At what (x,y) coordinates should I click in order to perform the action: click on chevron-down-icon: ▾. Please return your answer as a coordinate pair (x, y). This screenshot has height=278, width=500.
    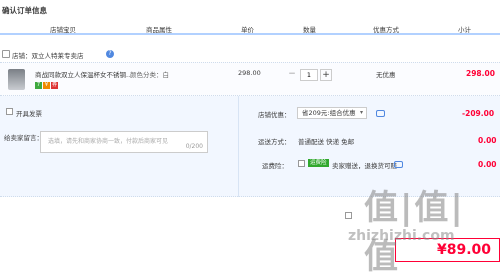
    Looking at the image, I should click on (361, 112).